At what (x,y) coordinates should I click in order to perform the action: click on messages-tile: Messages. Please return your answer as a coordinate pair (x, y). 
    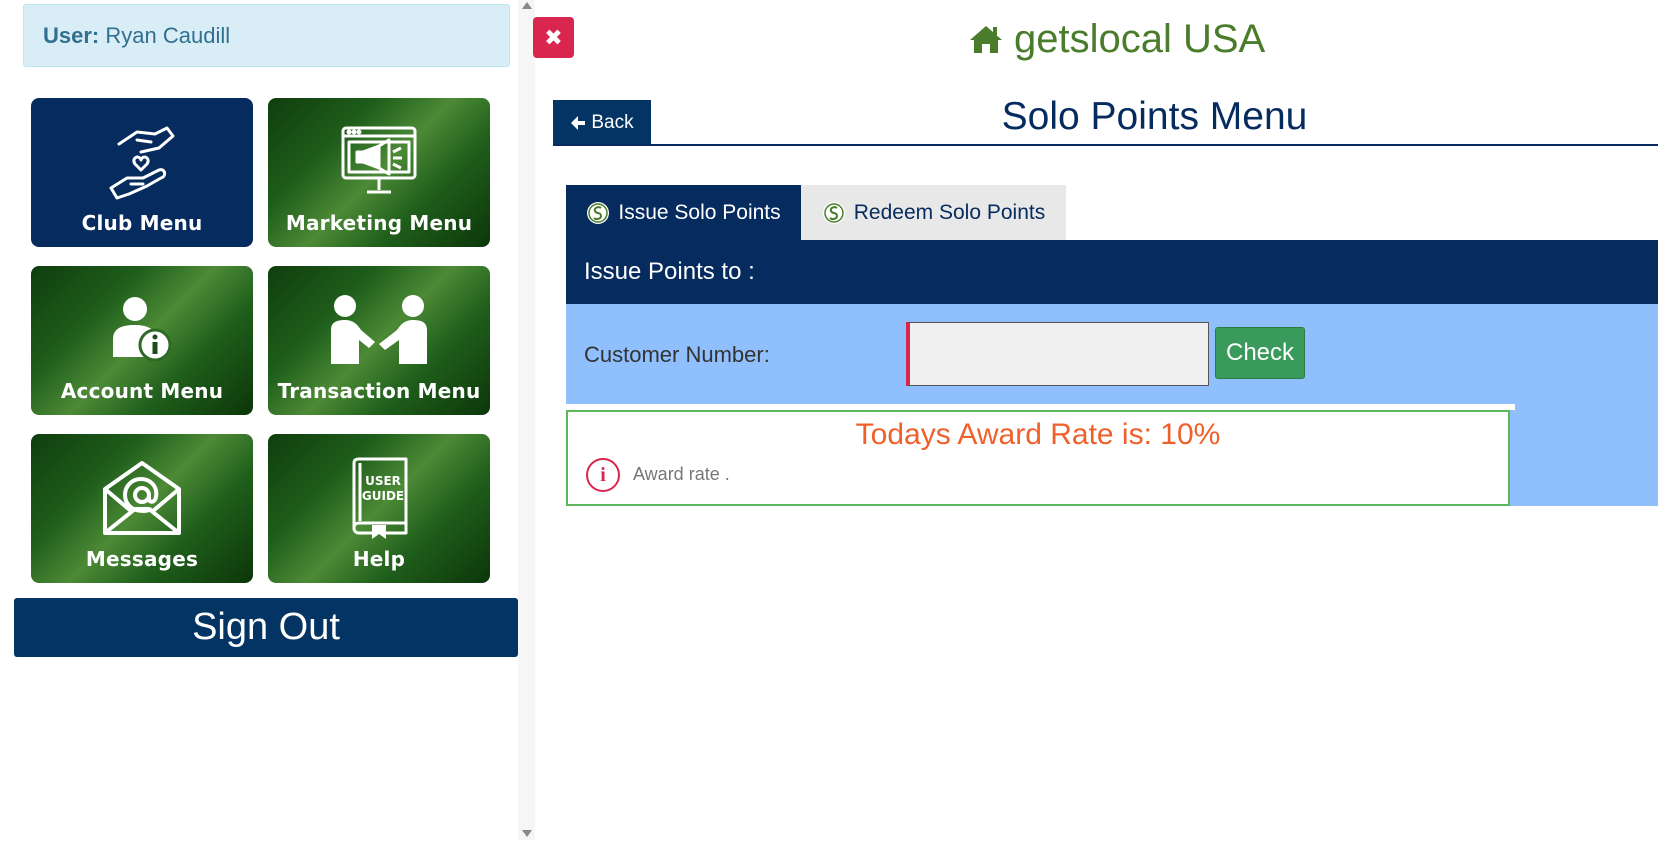
    Looking at the image, I should click on (142, 508).